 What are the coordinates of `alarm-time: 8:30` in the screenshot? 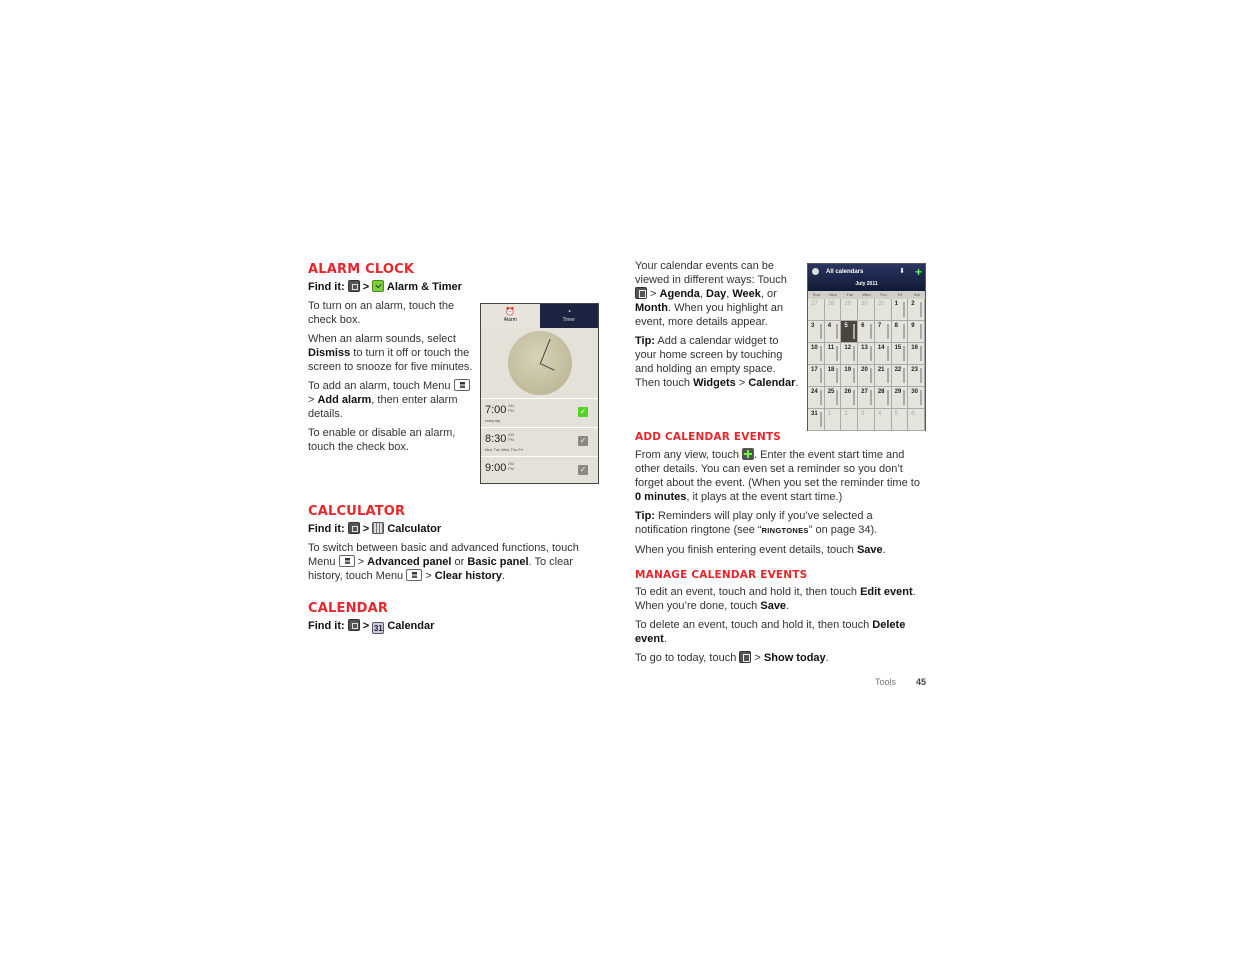 It's located at (496, 439).